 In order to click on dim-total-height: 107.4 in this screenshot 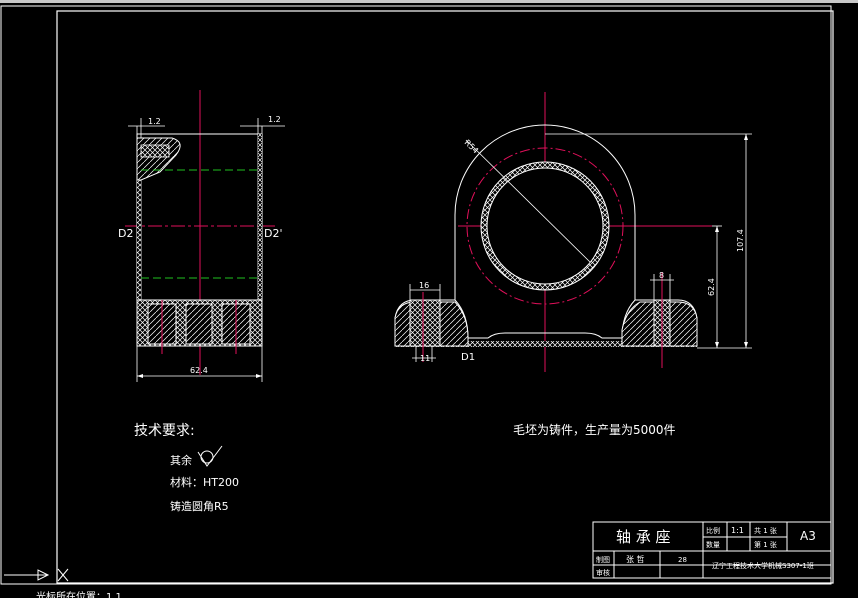, I will do `click(740, 240)`.